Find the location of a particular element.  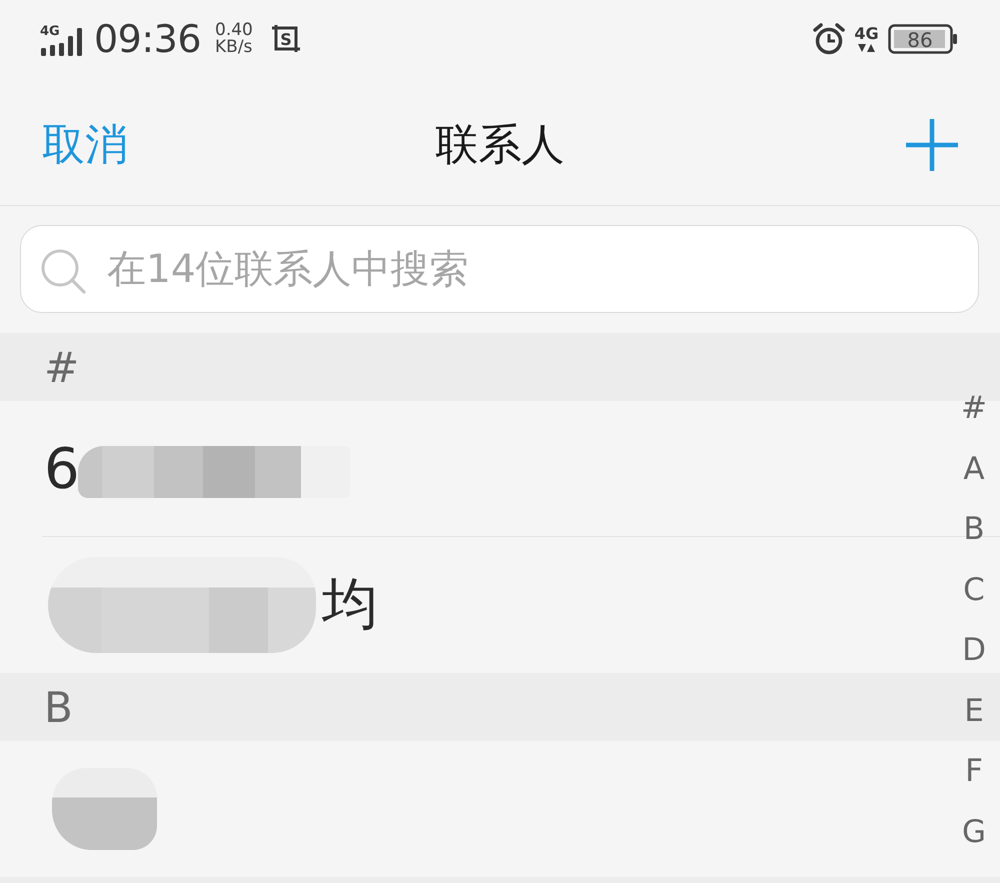

index-letter: D is located at coordinates (974, 650).